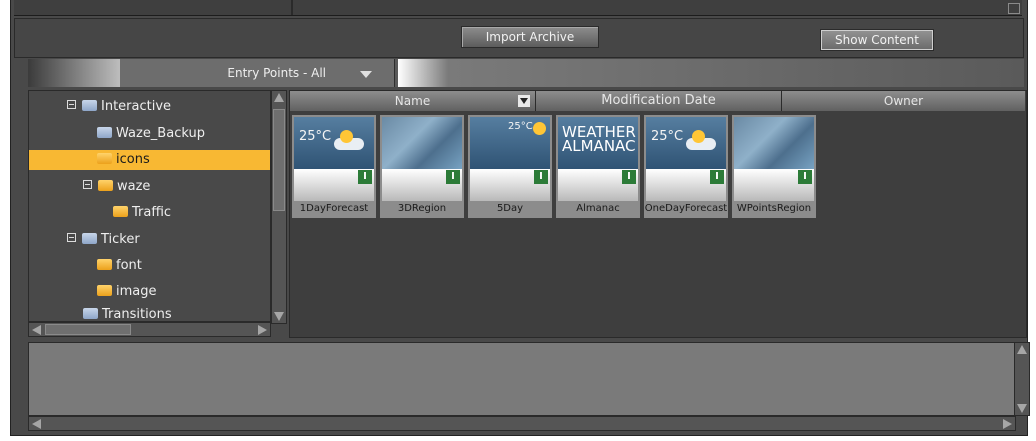 The height and width of the screenshot is (441, 1036). What do you see at coordinates (510, 208) in the screenshot?
I see `thumbnail-label: 5Day` at bounding box center [510, 208].